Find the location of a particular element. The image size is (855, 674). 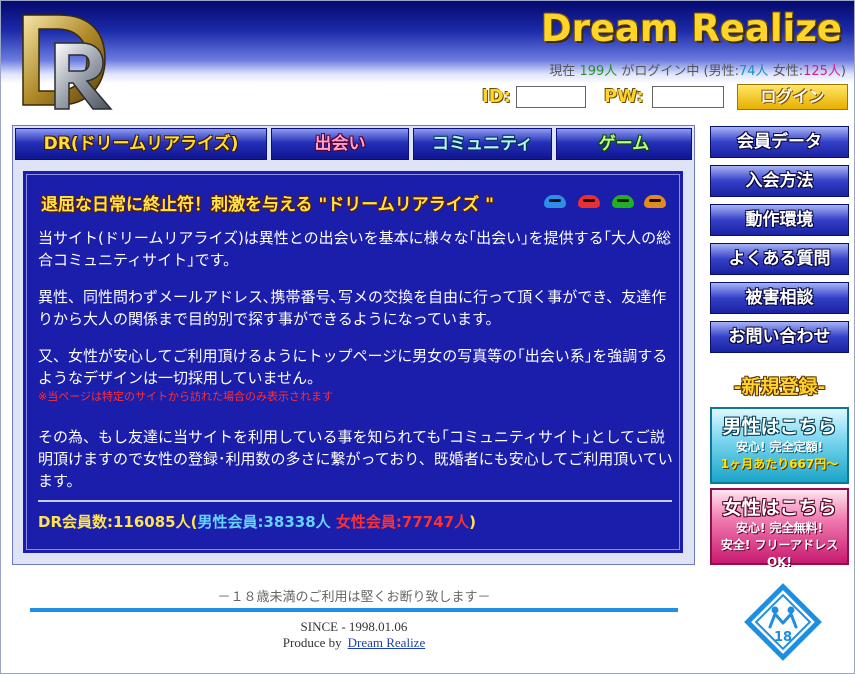

orange-character-icon is located at coordinates (655, 201).